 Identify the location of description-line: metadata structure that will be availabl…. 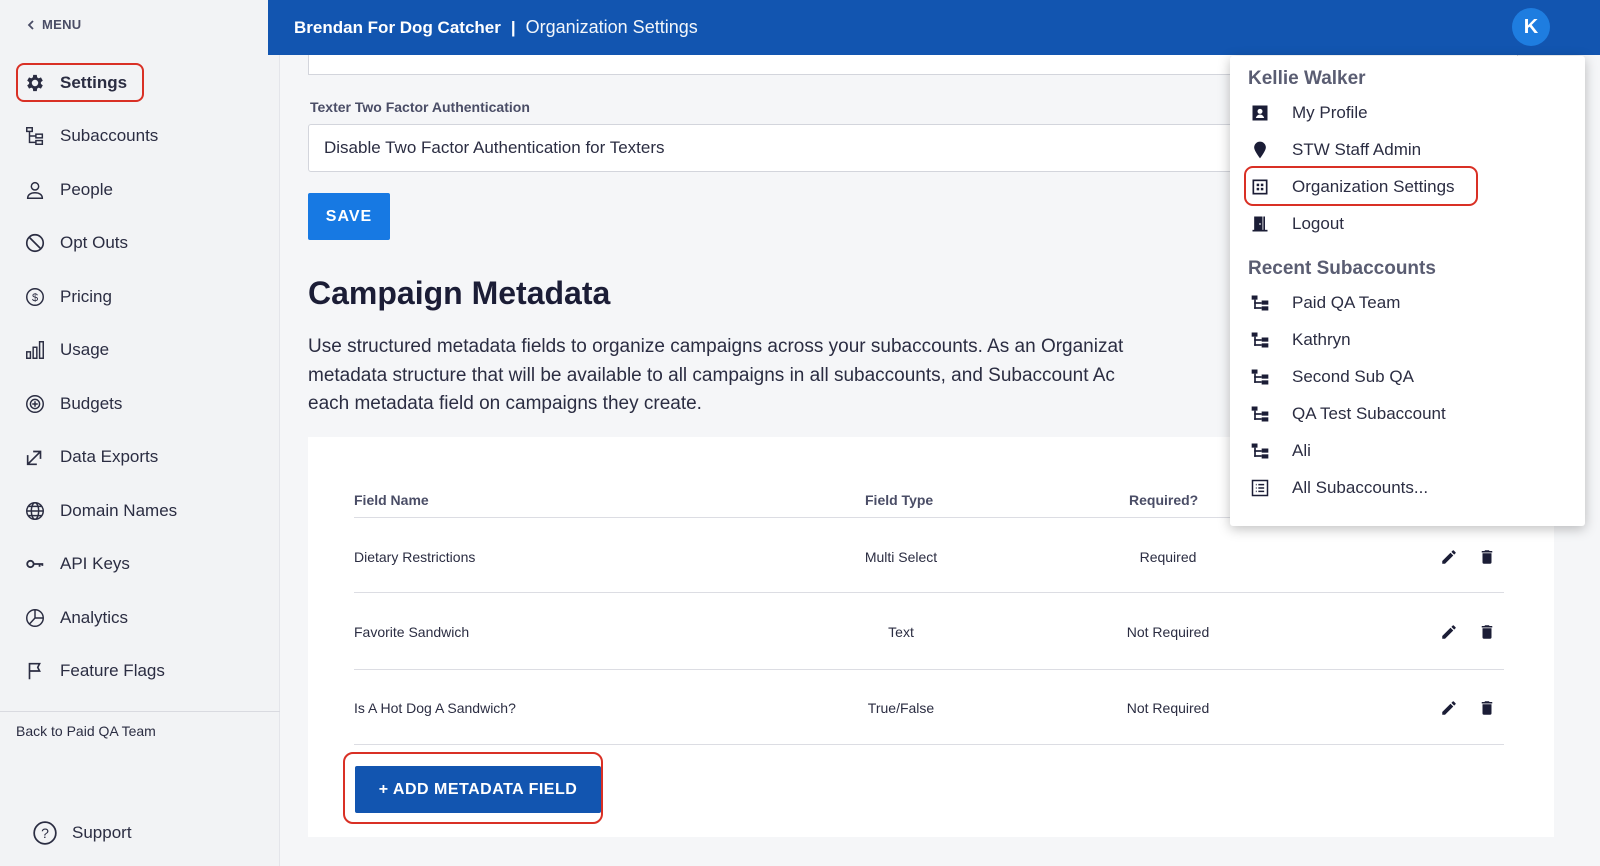
(711, 375).